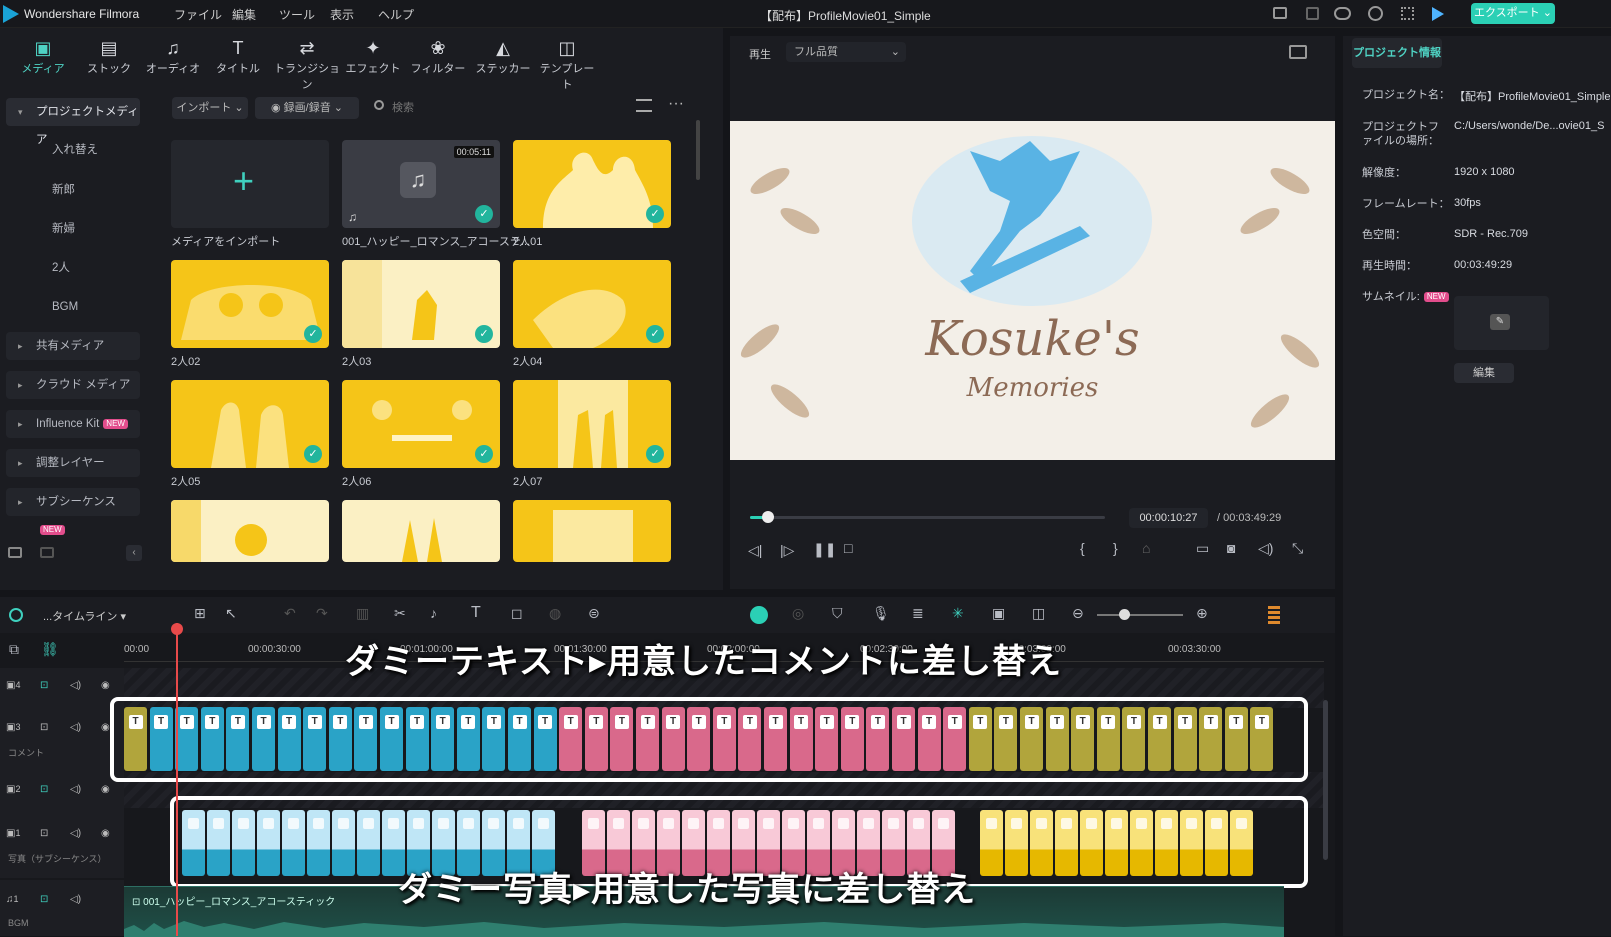 The image size is (1611, 937). Describe the element at coordinates (84, 616) in the screenshot. I see `timeline-name-dropdown: ...タイムライン ▾` at that location.